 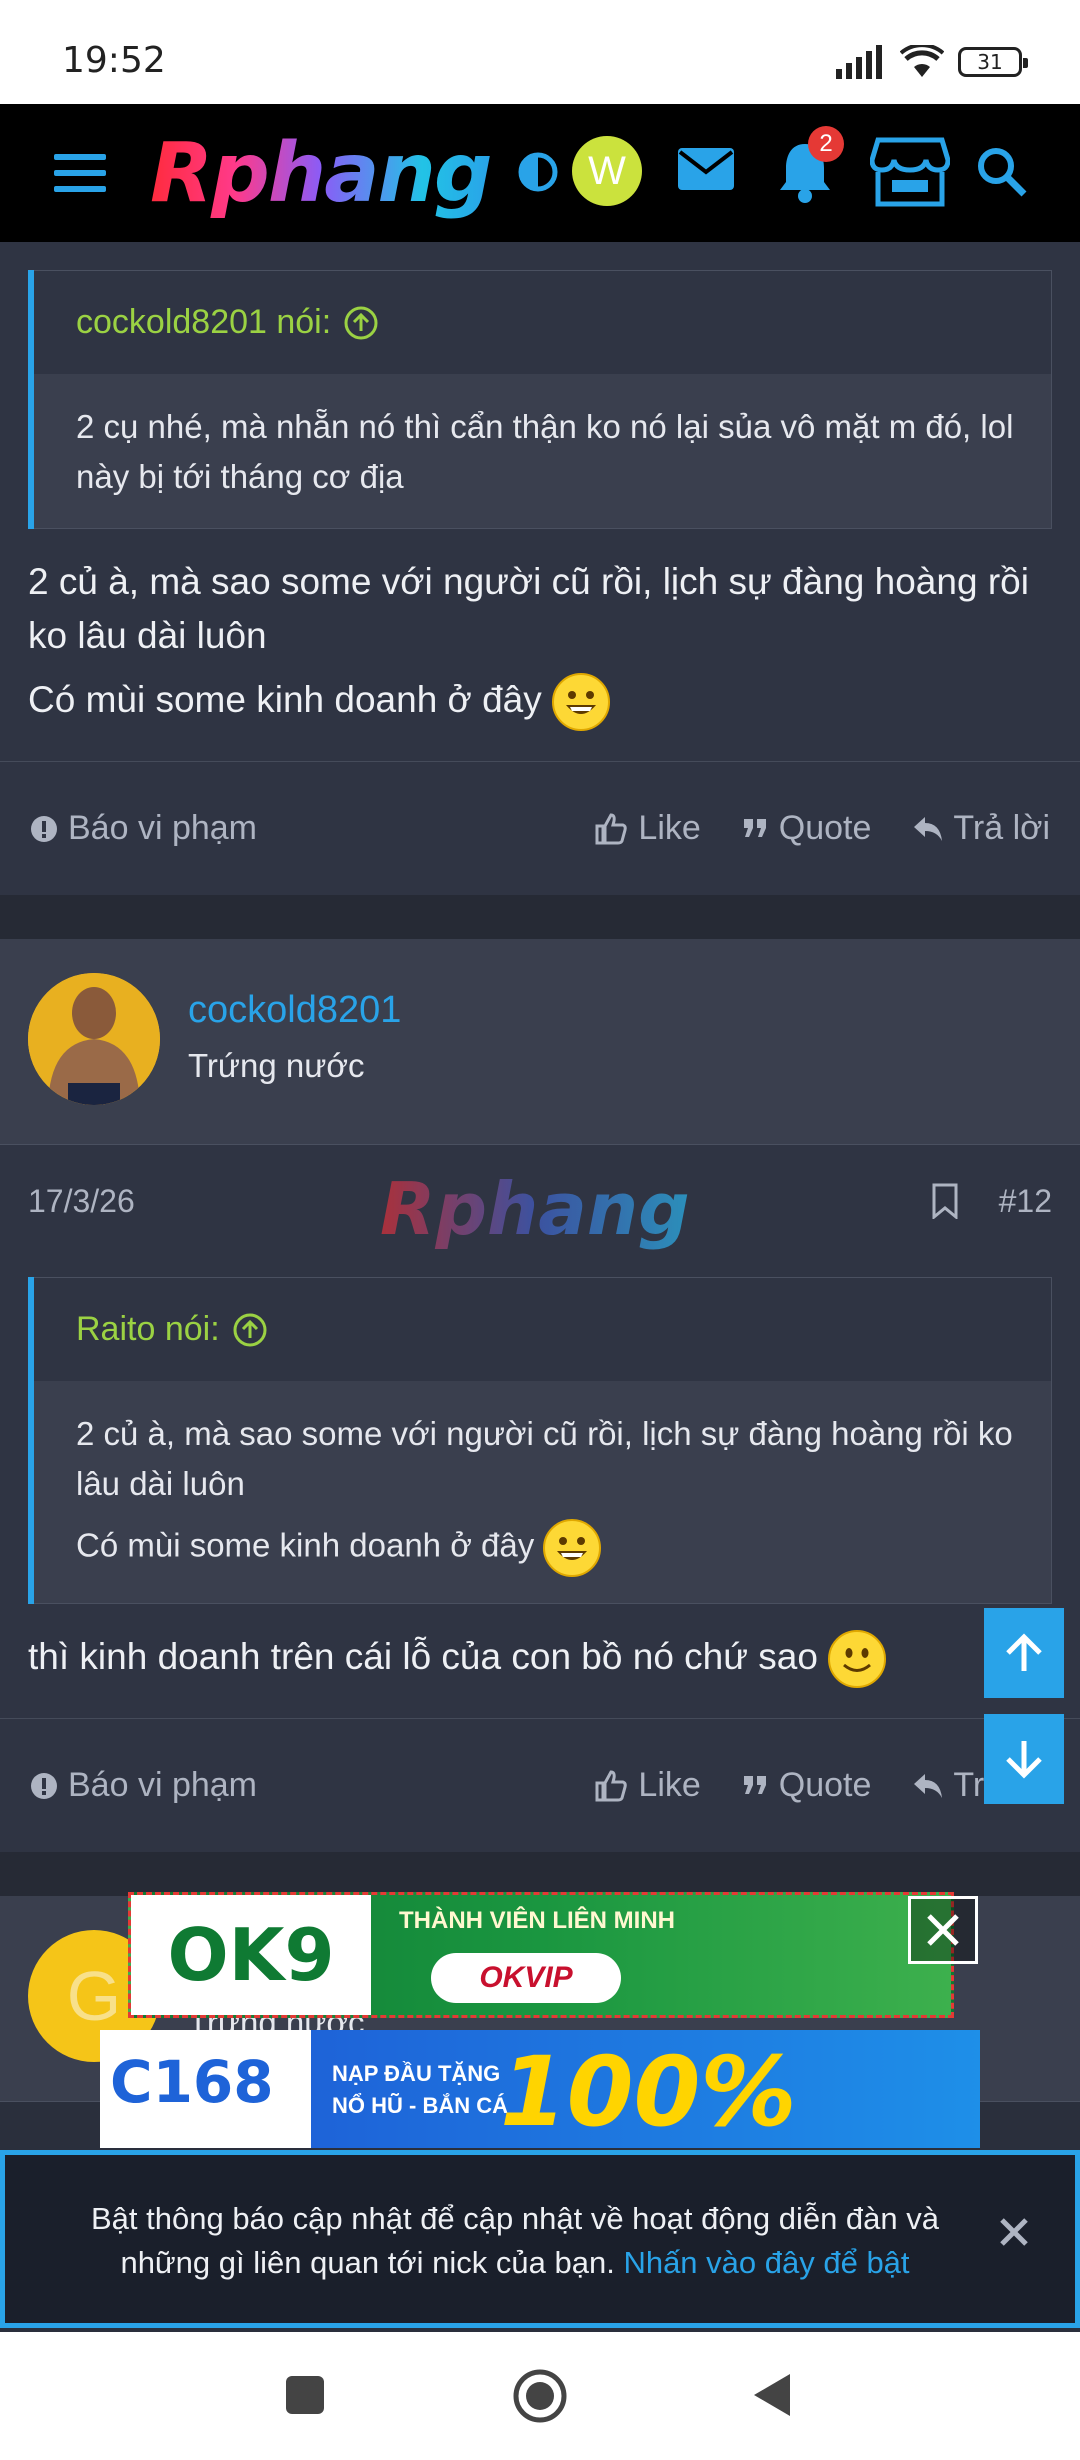 What do you see at coordinates (276, 1066) in the screenshot?
I see `author-role: Trứng nước` at bounding box center [276, 1066].